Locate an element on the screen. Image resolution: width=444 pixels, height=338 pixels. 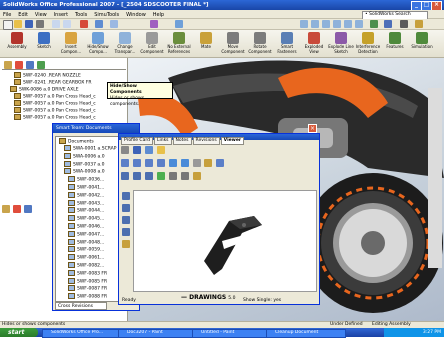
documents-root: Documents is located at coordinates (76, 141).